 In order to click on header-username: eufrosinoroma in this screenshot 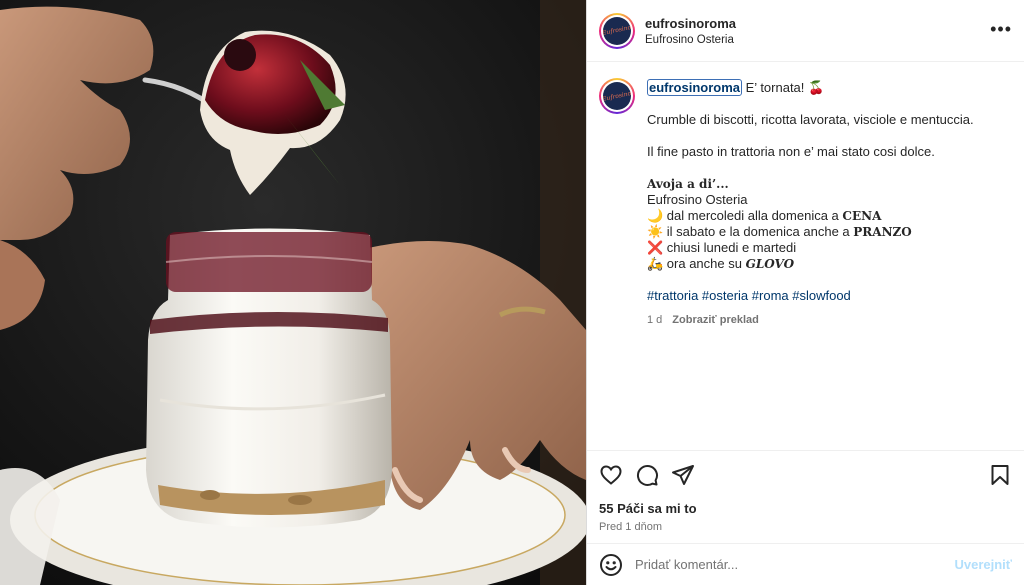, I will do `click(690, 23)`.